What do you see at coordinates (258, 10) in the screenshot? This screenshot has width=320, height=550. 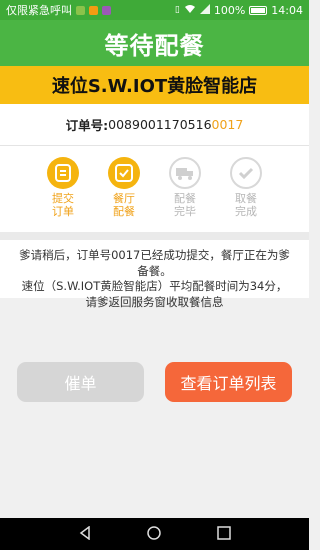 I see `battery-icon` at bounding box center [258, 10].